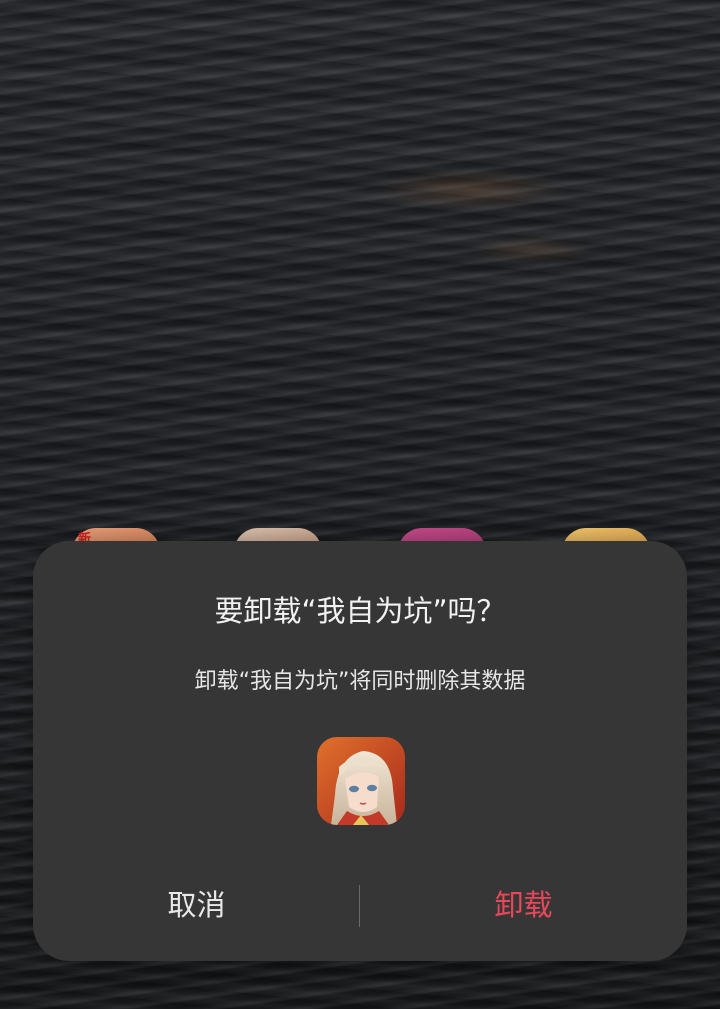  Describe the element at coordinates (360, 611) in the screenshot. I see `dialog-title: 要卸载“我自为坑”吗？` at that location.